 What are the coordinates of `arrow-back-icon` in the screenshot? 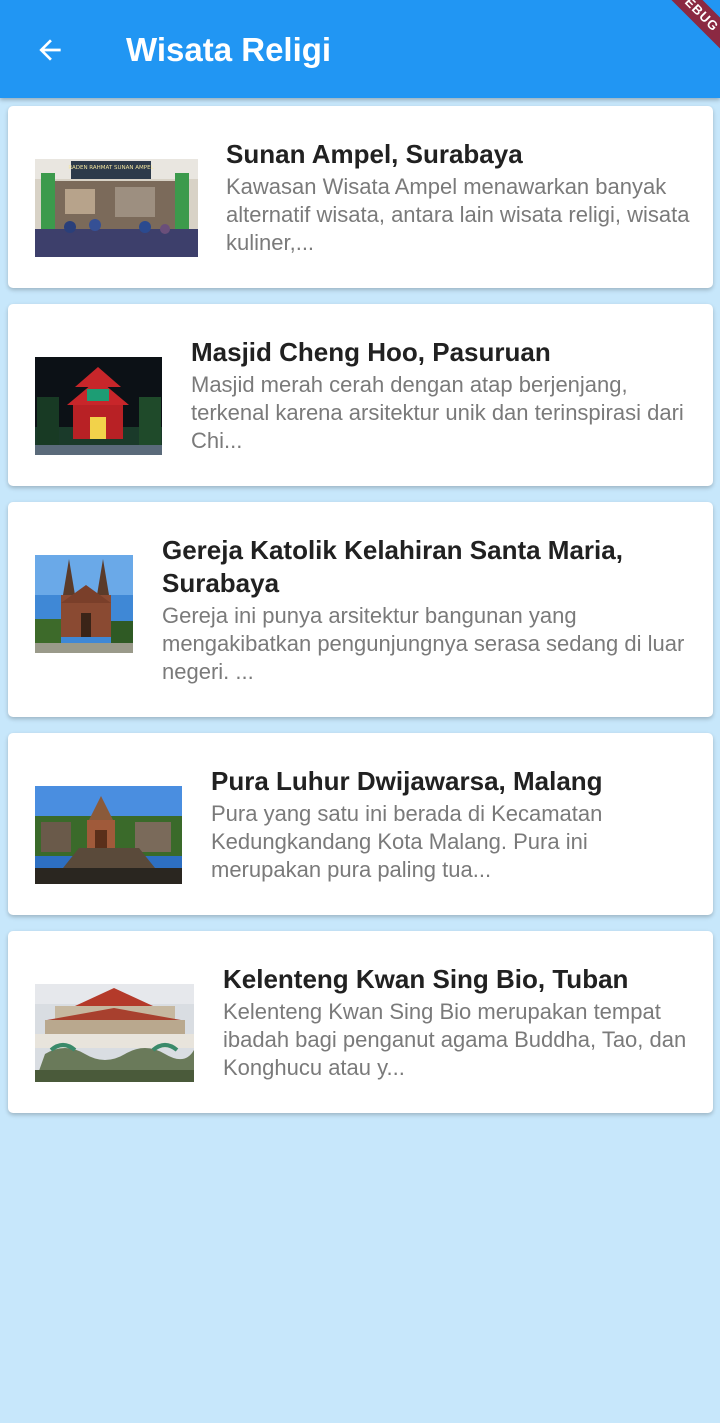 It's located at (50, 50).